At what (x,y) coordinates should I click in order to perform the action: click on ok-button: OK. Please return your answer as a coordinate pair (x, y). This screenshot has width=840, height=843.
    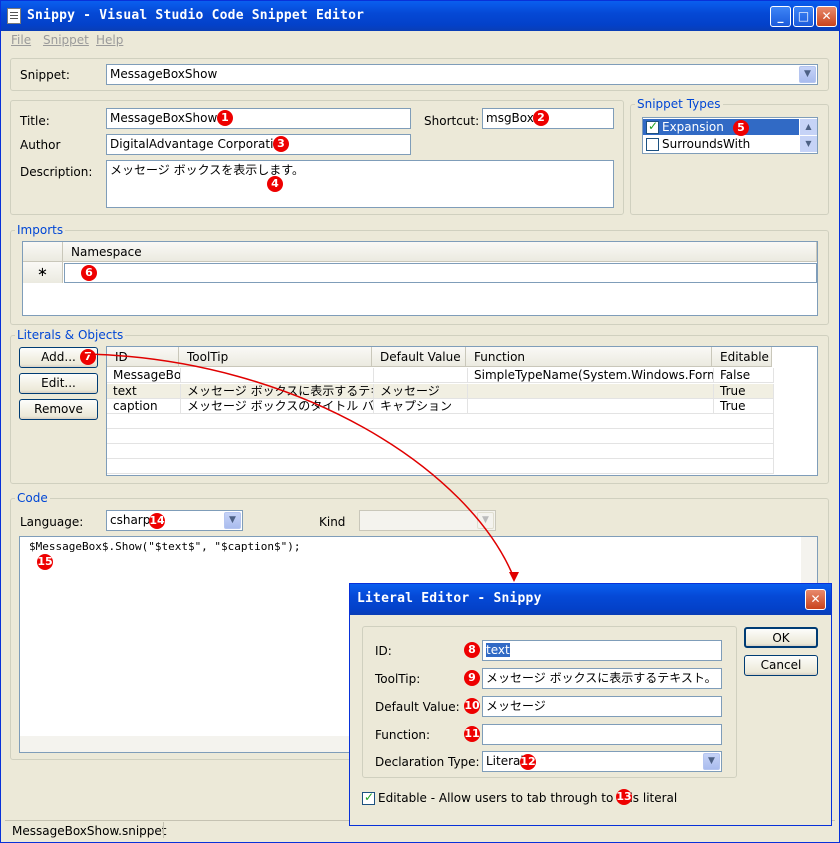
    Looking at the image, I should click on (781, 637).